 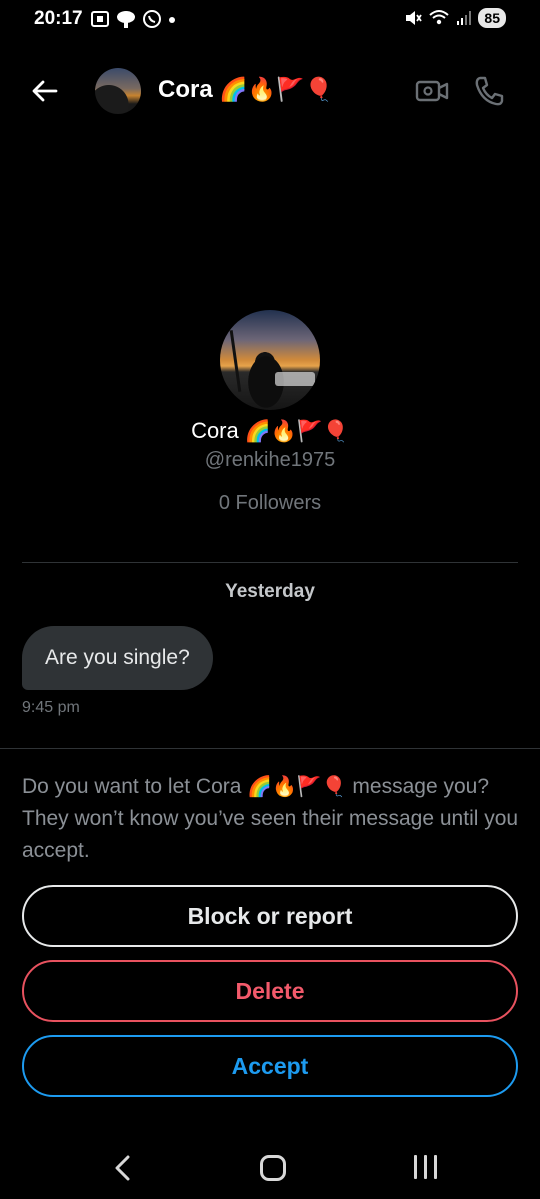 What do you see at coordinates (414, 18) in the screenshot?
I see `mute-icon` at bounding box center [414, 18].